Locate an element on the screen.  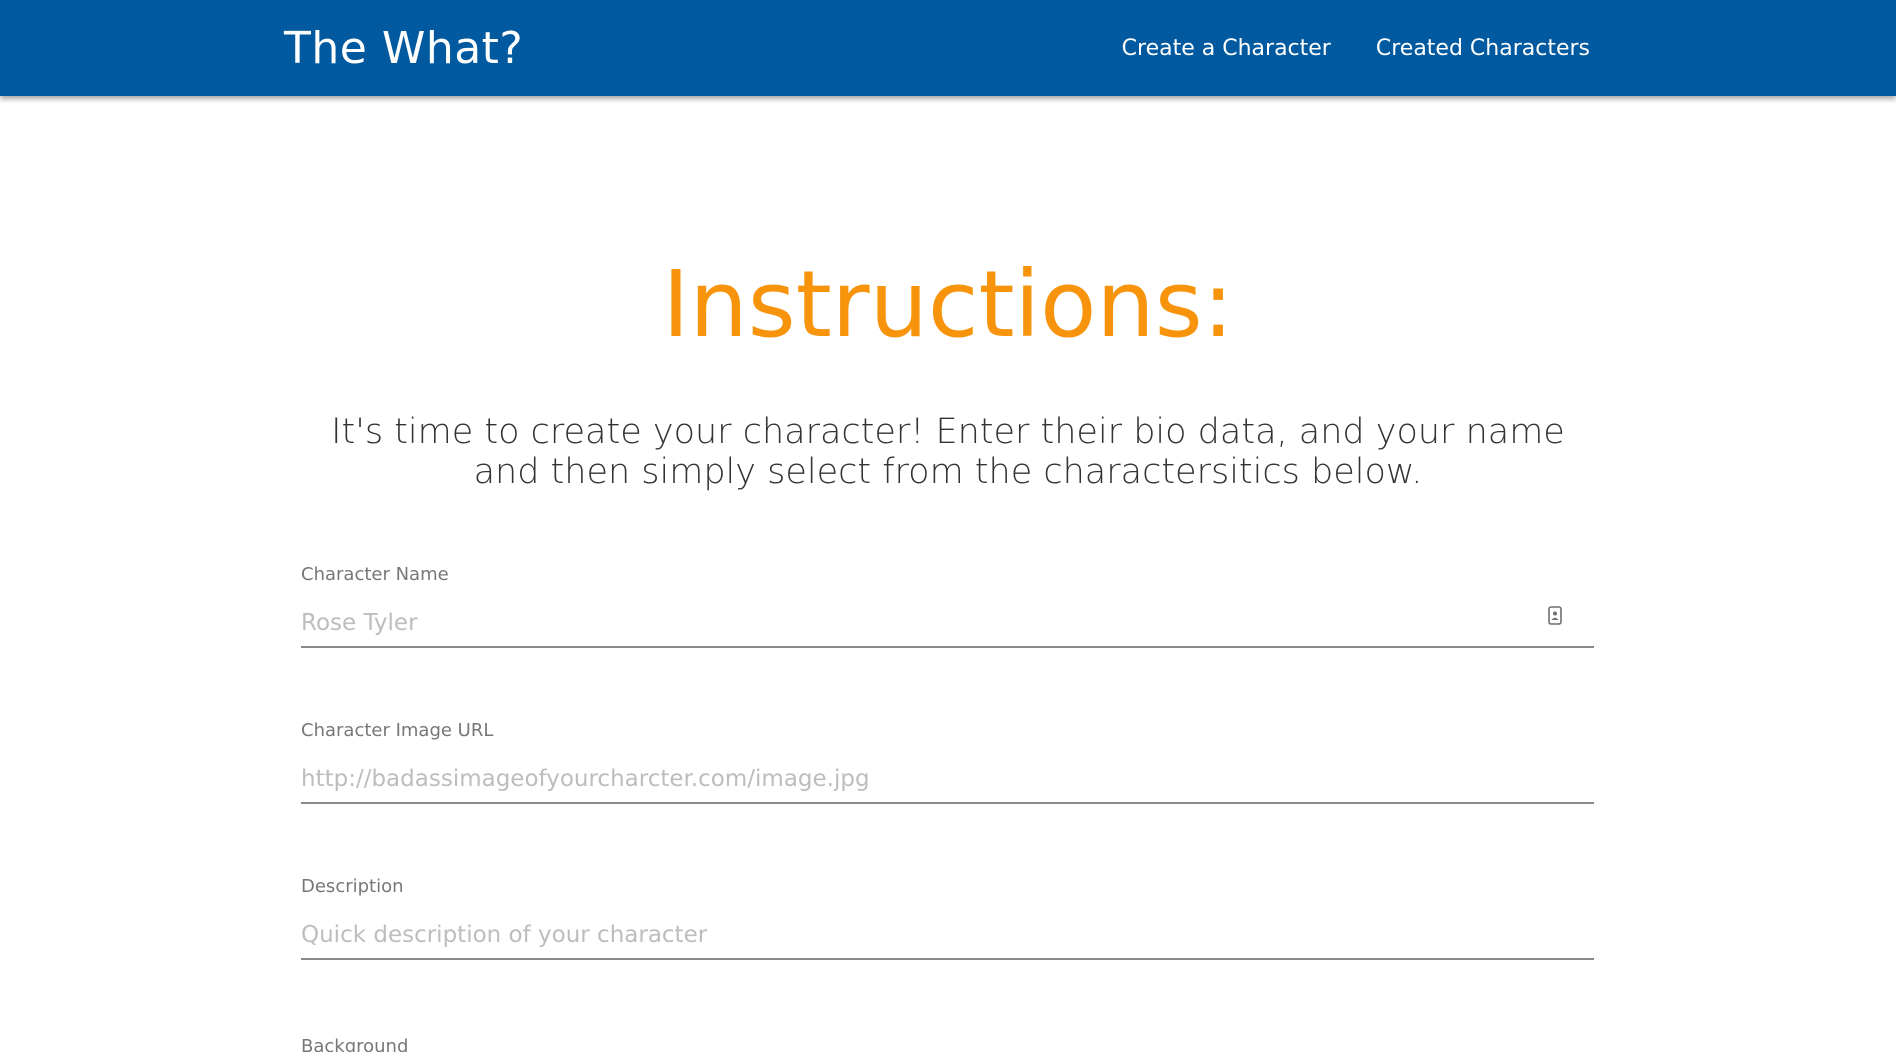
nav-created-characters-link: Created Characters is located at coordinates (1483, 48).